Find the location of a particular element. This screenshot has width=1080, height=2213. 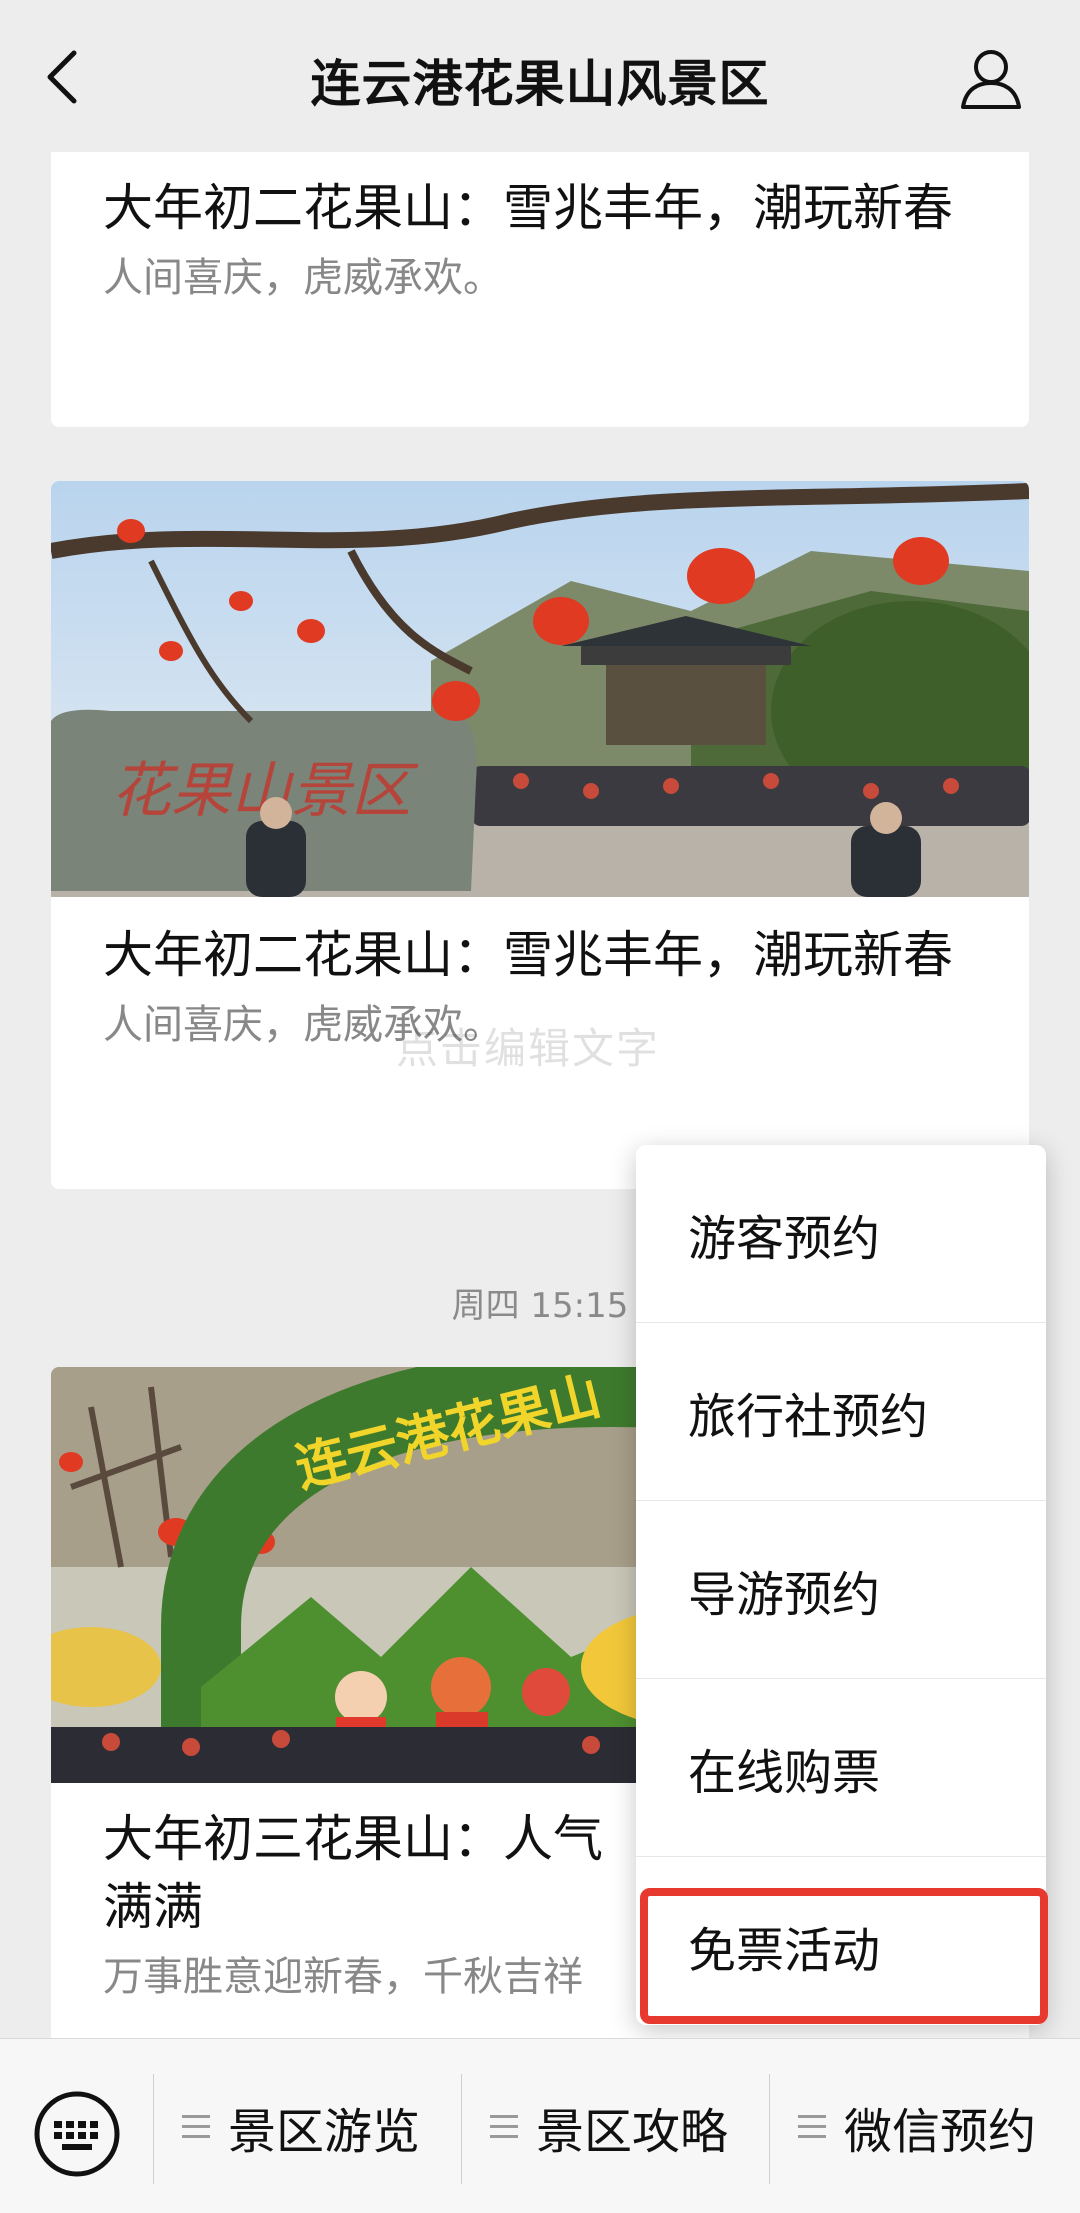

menu-tab-label: 景区攻略 is located at coordinates (632, 2132).